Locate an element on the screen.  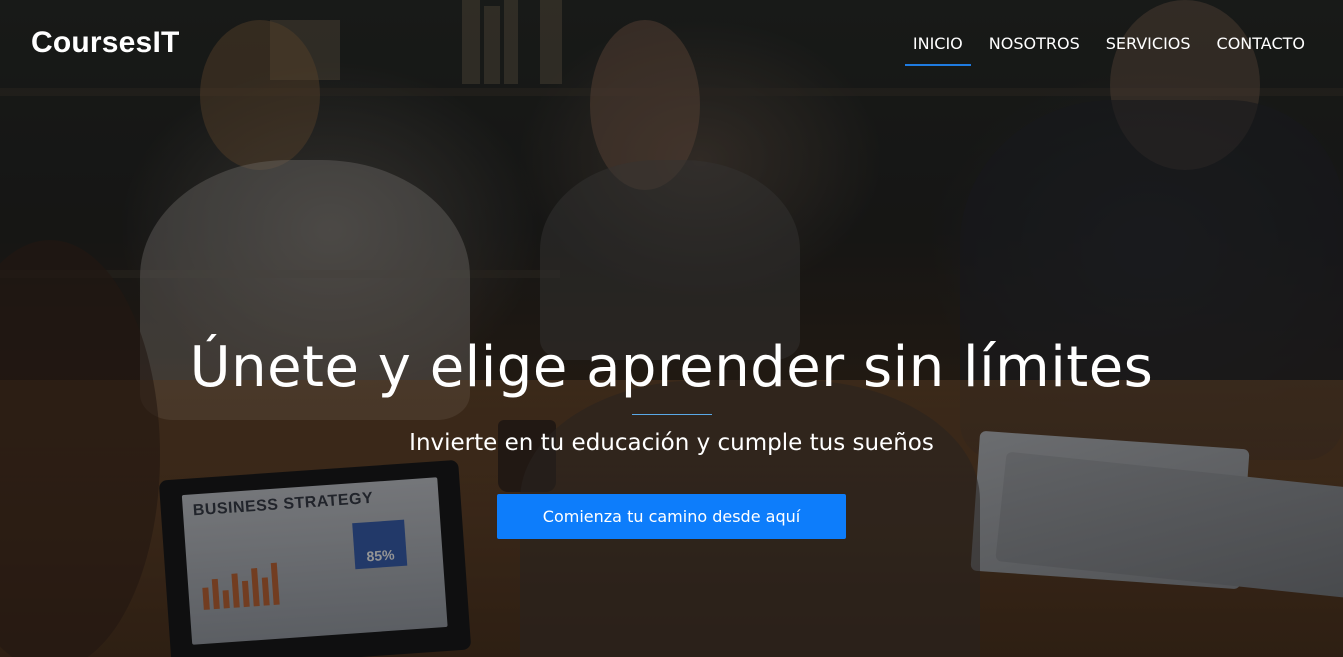
cta-button: Comienza tu camino desde aquí is located at coordinates (671, 516).